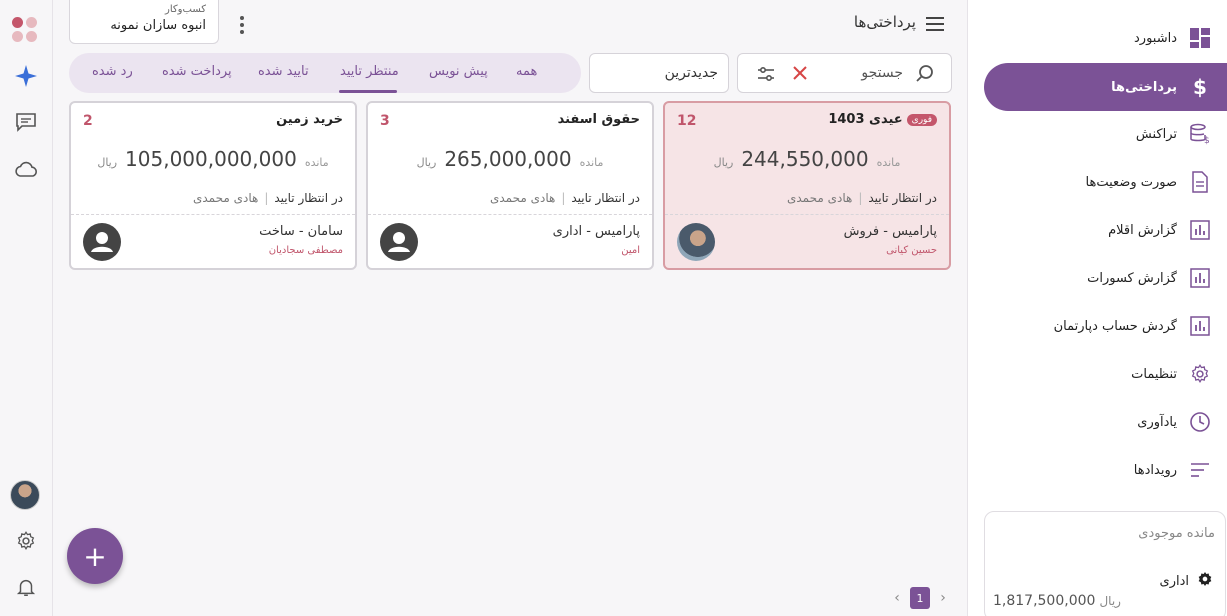 This screenshot has width=1227, height=616. I want to click on report-chart-icon, so click(1200, 230).